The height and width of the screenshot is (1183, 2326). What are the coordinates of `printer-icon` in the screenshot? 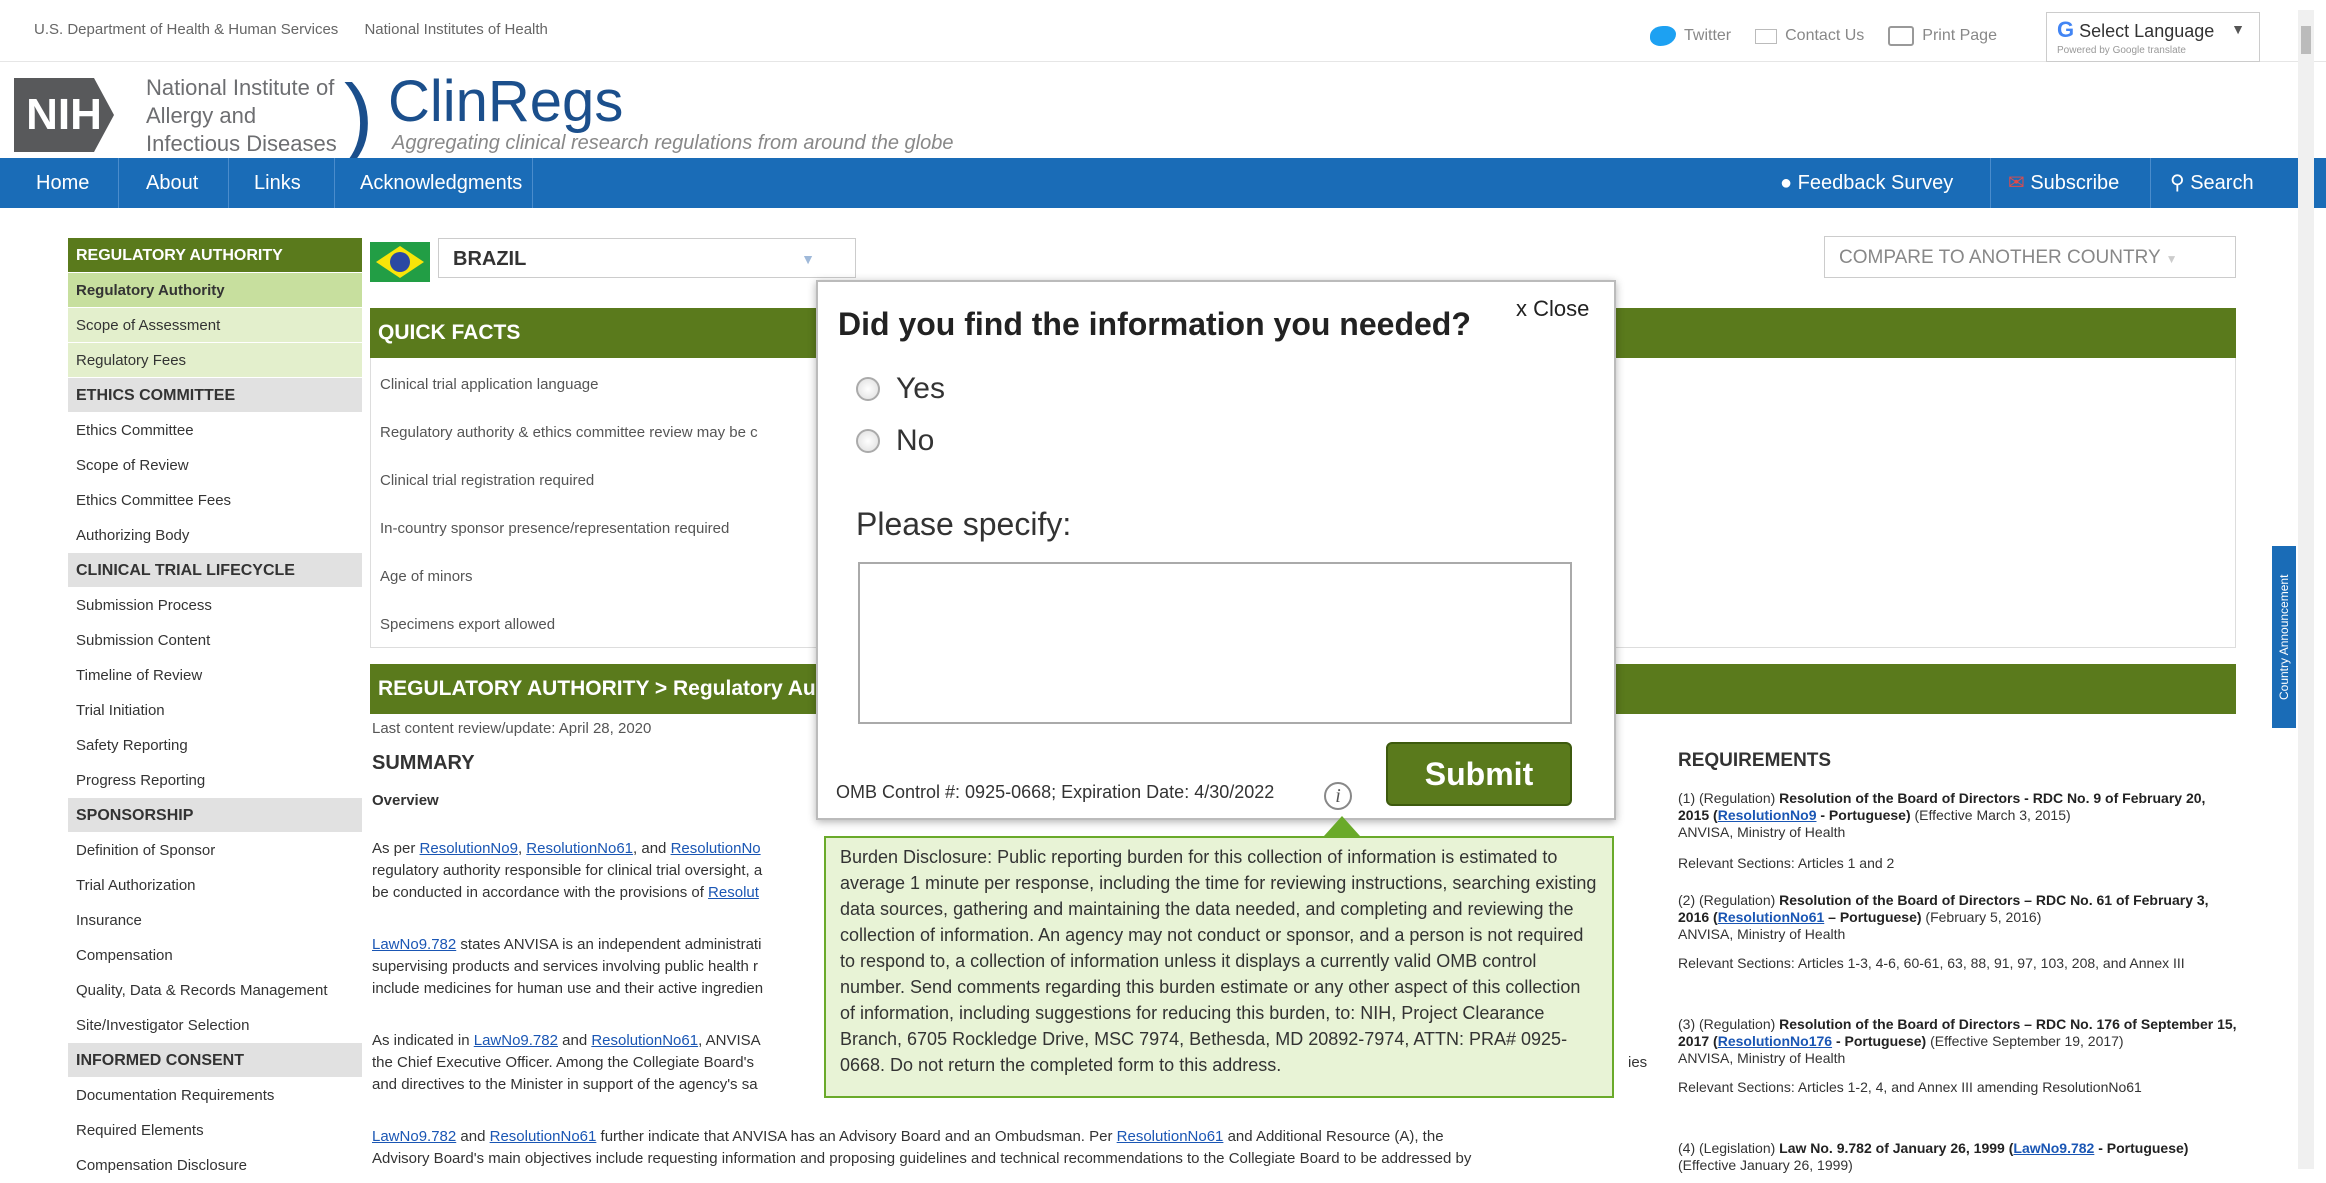 It's located at (1901, 36).